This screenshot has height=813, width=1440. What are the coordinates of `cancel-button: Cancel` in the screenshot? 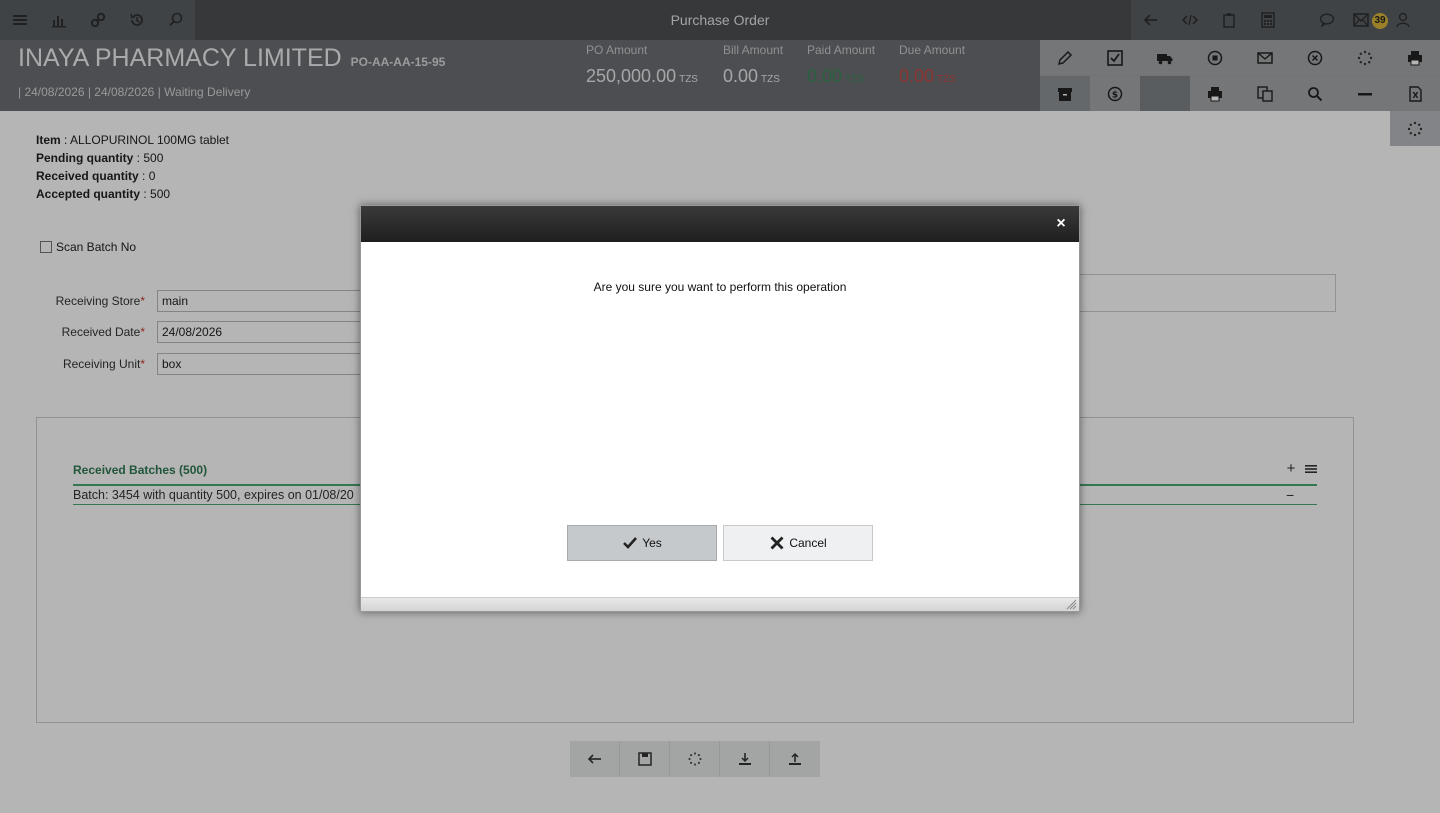 It's located at (798, 543).